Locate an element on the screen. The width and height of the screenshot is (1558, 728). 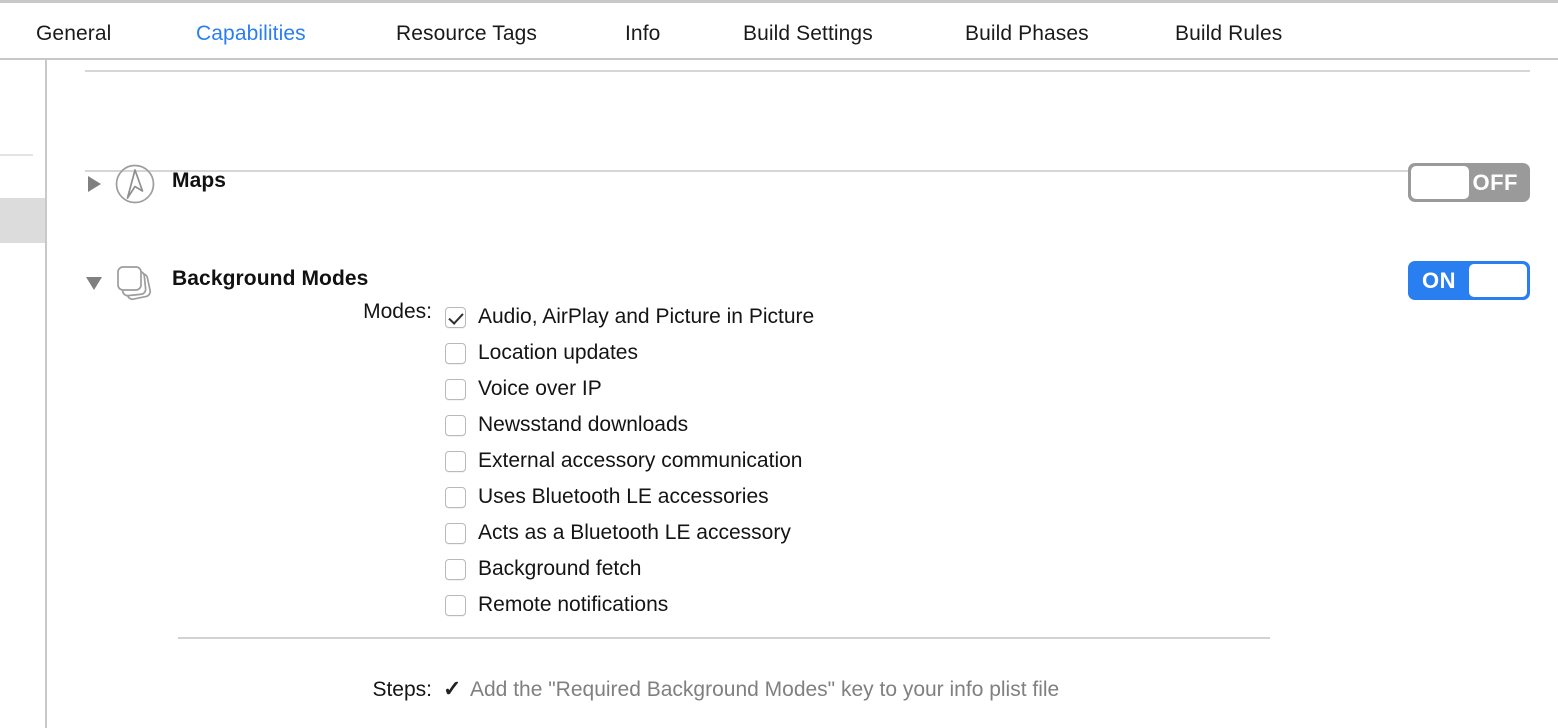
steps-label: Steps: is located at coordinates (402, 689).